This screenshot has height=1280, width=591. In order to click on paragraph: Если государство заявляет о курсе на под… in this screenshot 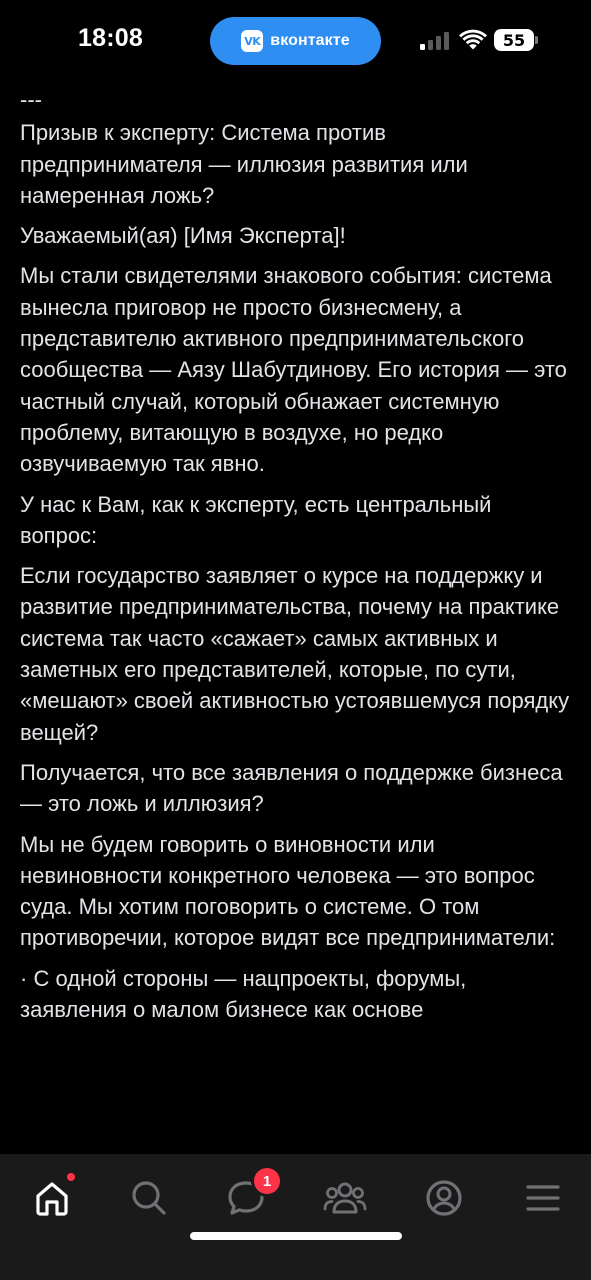, I will do `click(295, 654)`.